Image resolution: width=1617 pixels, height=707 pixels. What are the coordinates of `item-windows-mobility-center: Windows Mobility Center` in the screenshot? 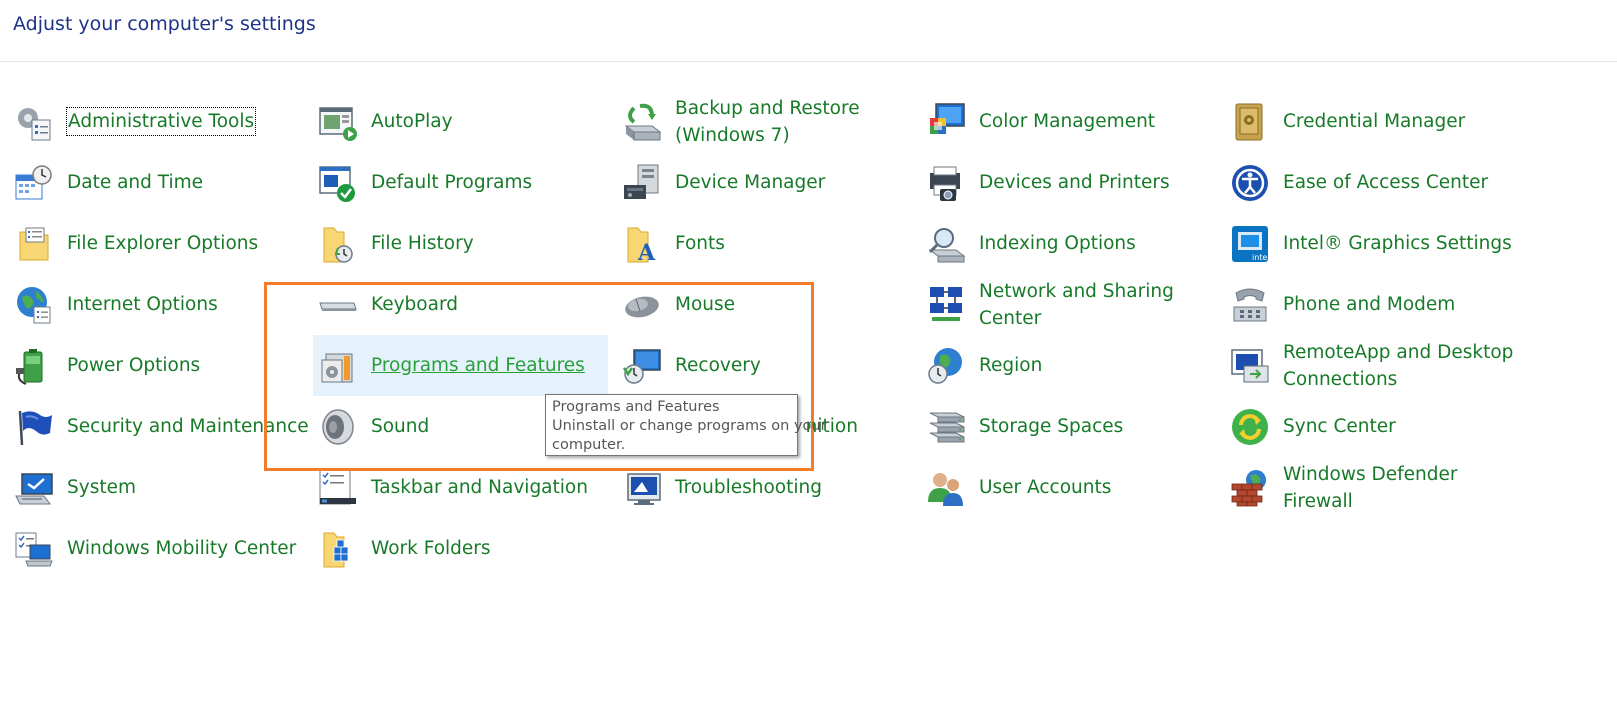 It's located at (148, 548).